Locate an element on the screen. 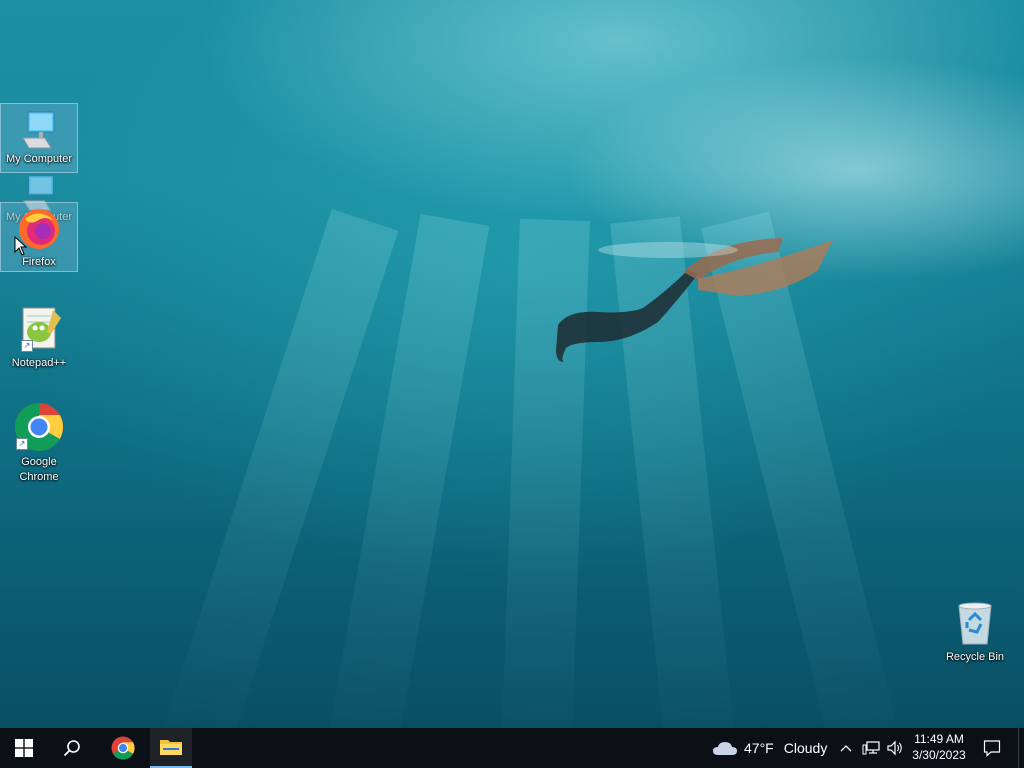 The height and width of the screenshot is (768, 1024). taskbar-file-explorer is located at coordinates (171, 748).